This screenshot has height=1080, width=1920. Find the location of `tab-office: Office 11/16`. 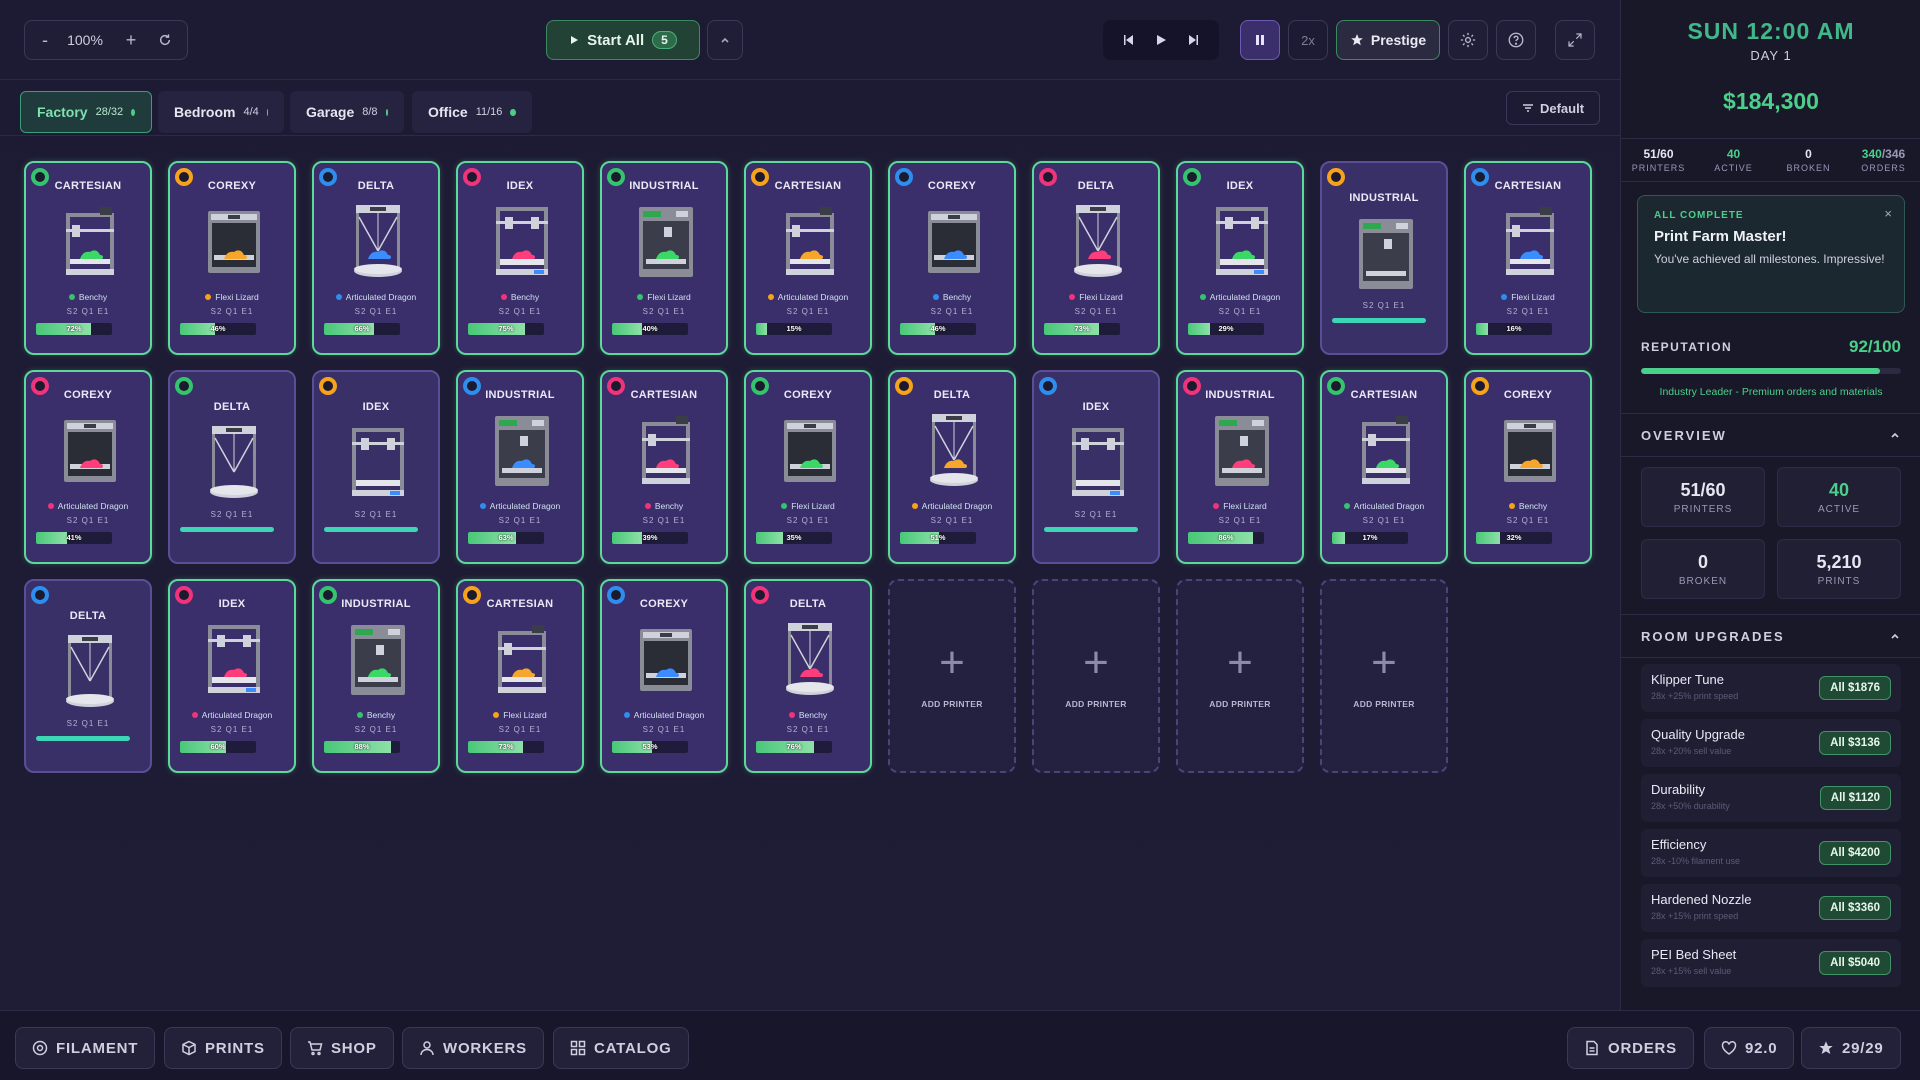

tab-office: Office 11/16 is located at coordinates (472, 112).